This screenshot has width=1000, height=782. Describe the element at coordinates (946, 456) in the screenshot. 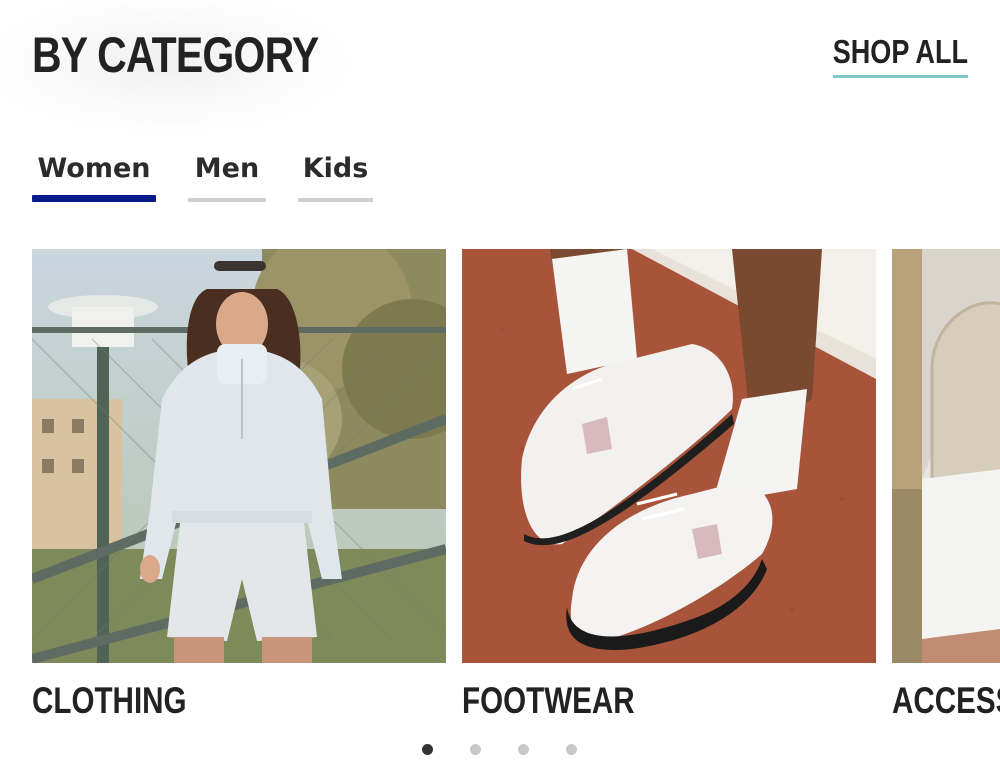

I see `accessories-image` at that location.